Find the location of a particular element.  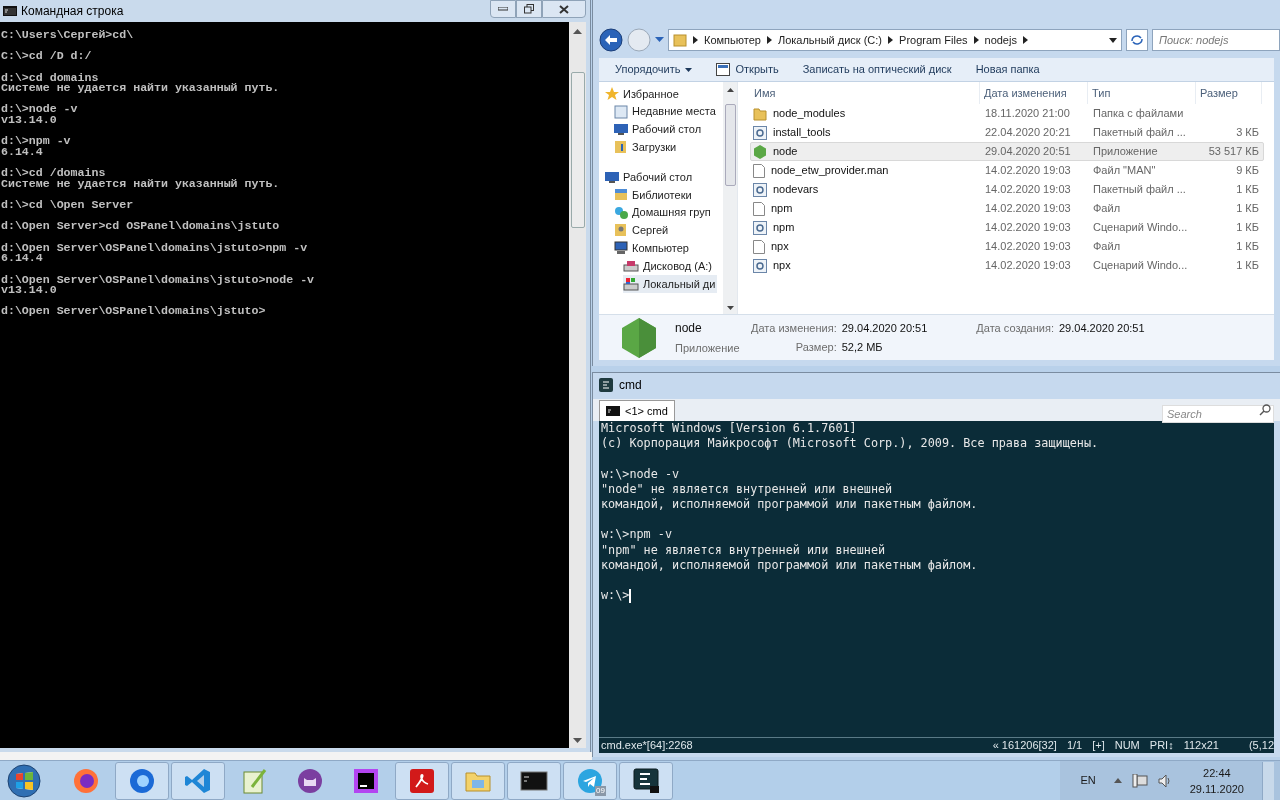

search-icon is located at coordinates (1265, 410).